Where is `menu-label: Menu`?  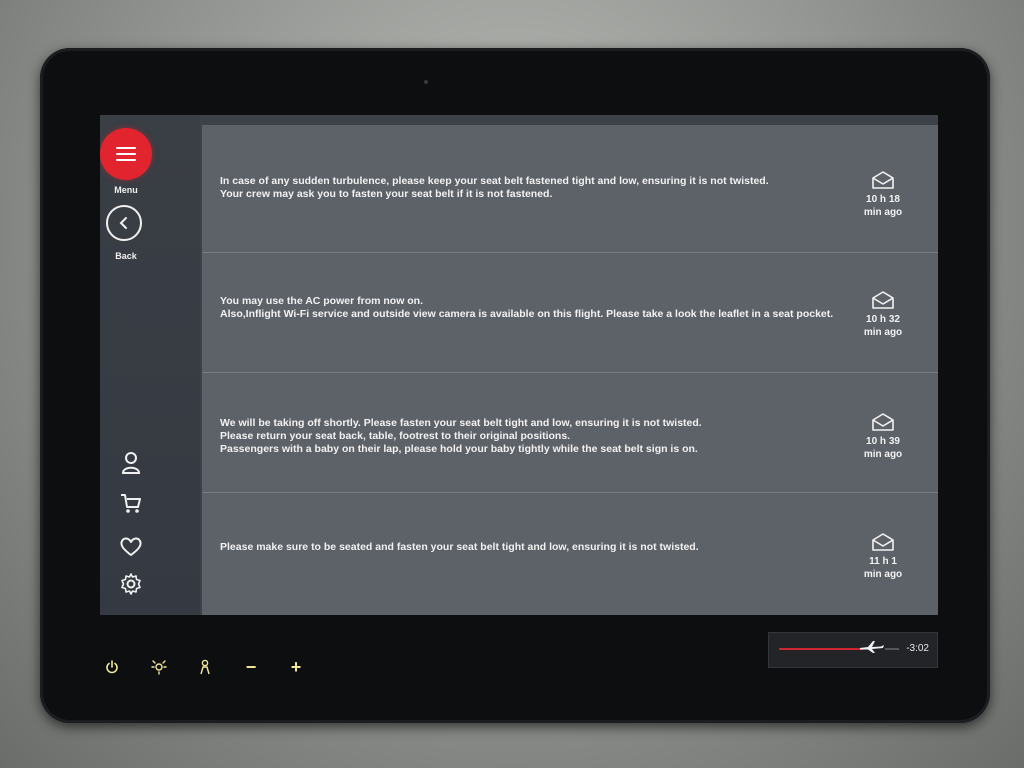
menu-label: Menu is located at coordinates (126, 190).